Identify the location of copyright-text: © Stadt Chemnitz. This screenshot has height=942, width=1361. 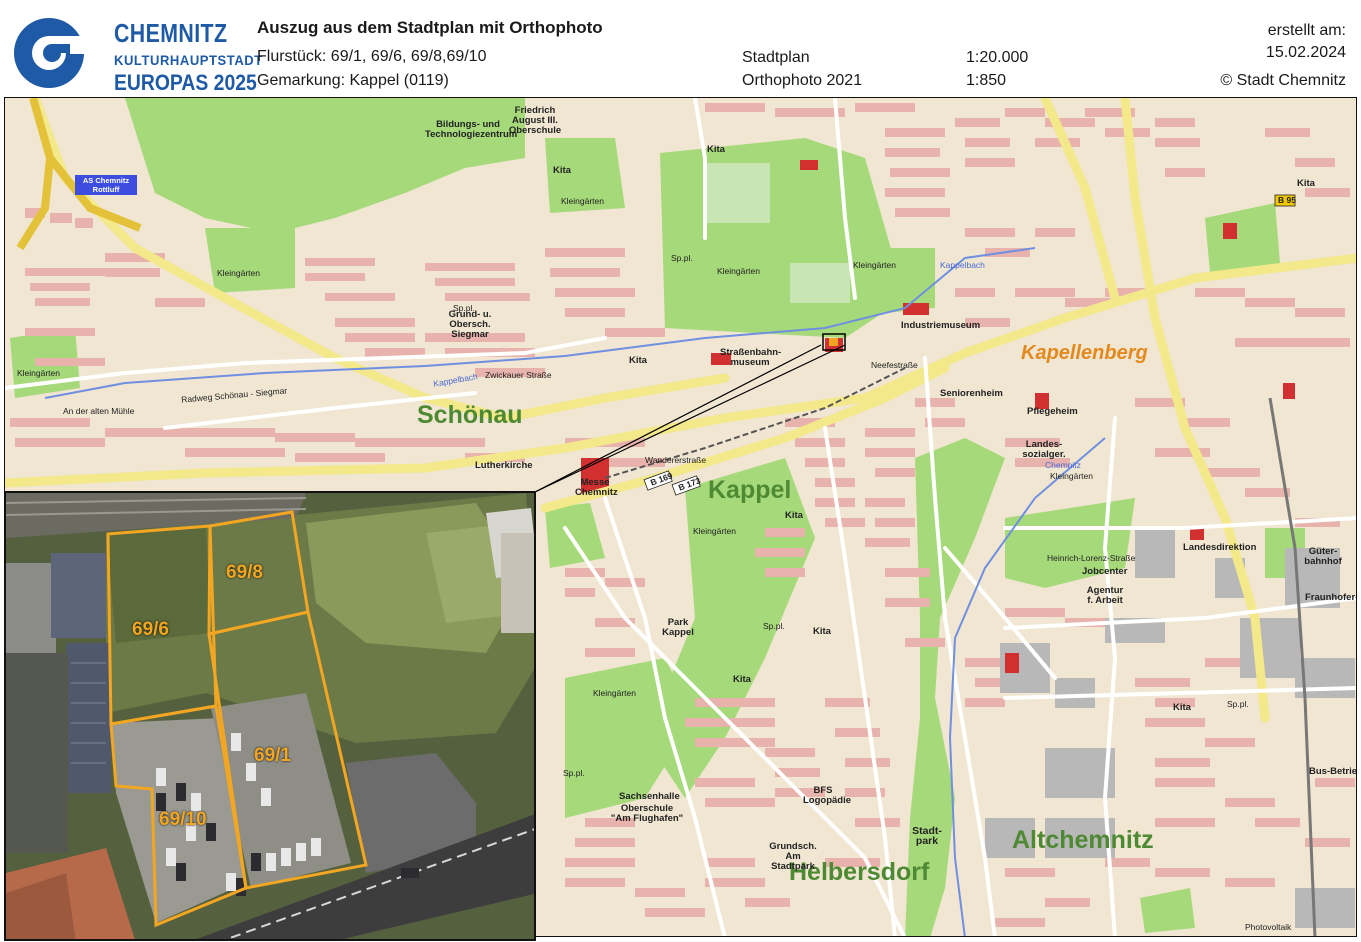
(1283, 80).